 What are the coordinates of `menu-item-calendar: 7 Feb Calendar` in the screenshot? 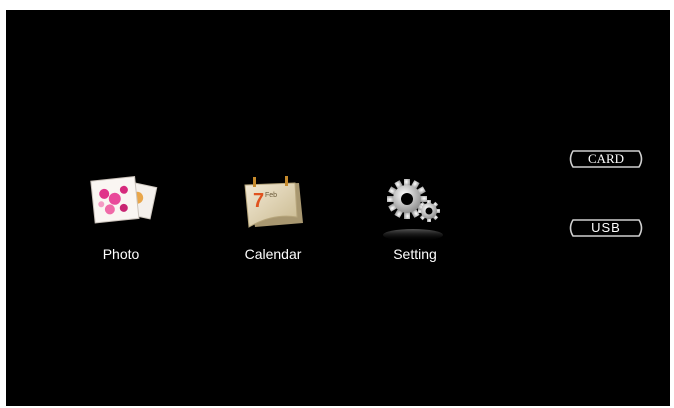 It's located at (273, 223).